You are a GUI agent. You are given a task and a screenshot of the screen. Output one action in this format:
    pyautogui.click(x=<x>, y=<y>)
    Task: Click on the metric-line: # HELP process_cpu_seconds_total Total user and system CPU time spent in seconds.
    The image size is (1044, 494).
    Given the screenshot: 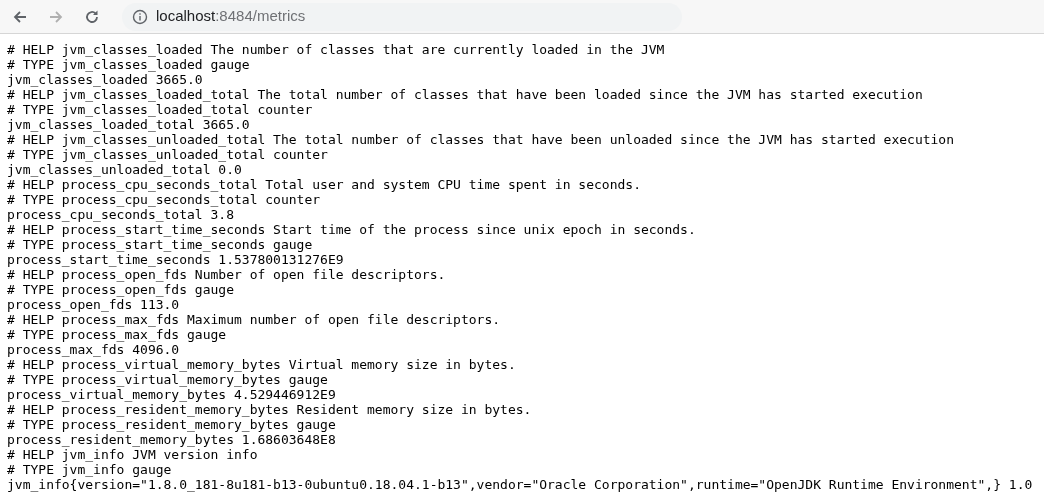 What is the action you would take?
    pyautogui.click(x=324, y=184)
    